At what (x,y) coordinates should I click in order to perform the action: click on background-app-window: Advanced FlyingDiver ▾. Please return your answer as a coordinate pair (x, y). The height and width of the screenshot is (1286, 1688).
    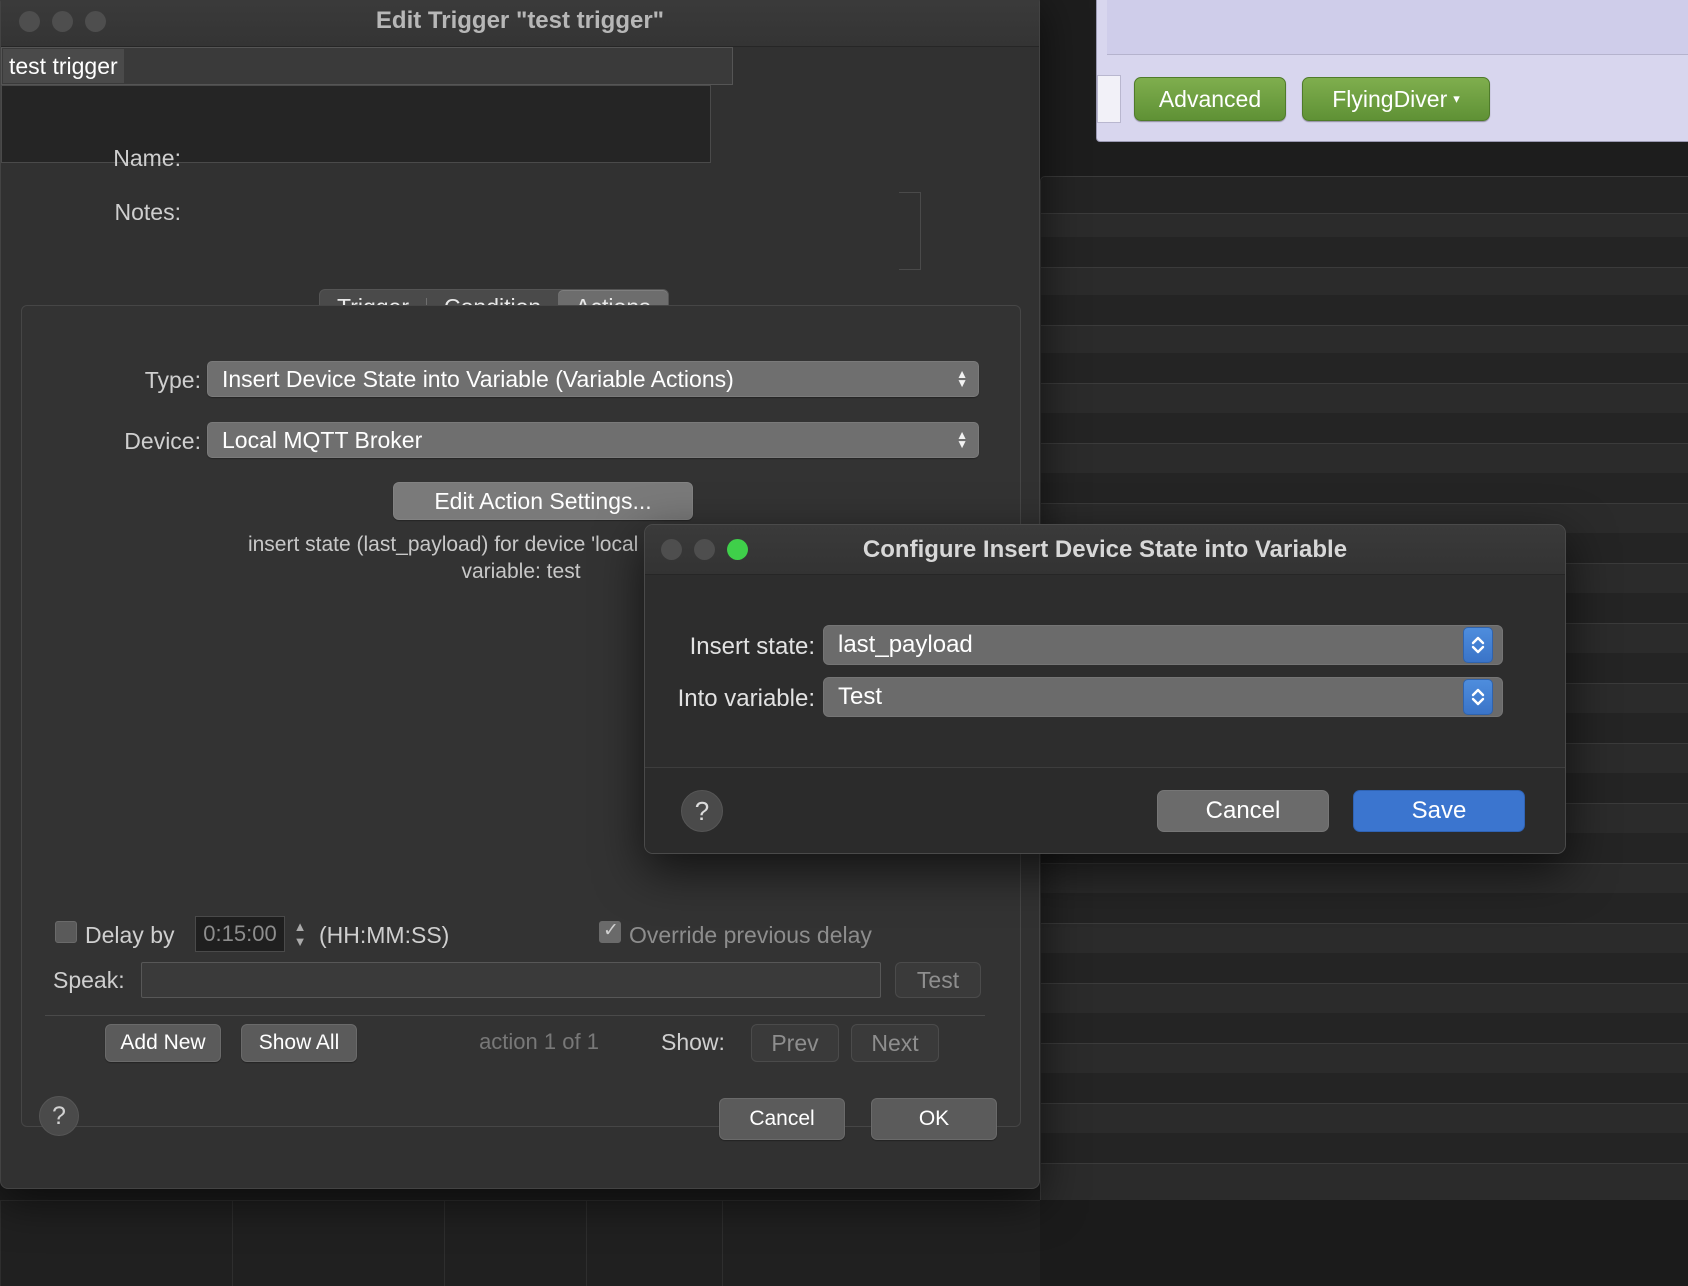
    Looking at the image, I should click on (1392, 71).